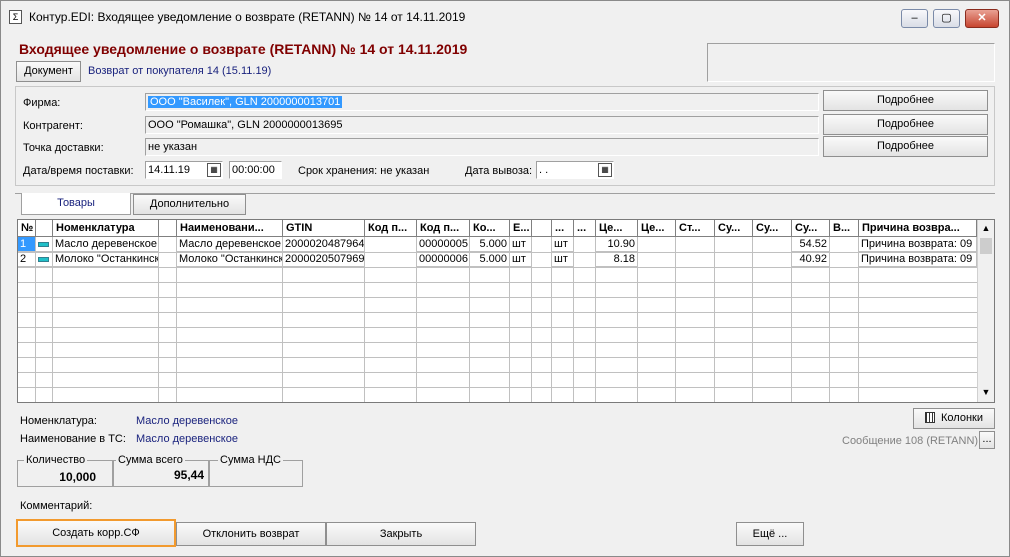  What do you see at coordinates (106, 228) in the screenshot?
I see `table-header: Номенклатура` at bounding box center [106, 228].